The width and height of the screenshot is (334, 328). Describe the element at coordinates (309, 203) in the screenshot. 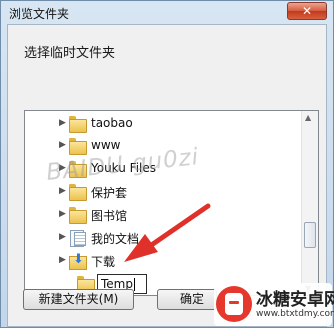

I see `vertical-scrollbar: ▲ ▼` at that location.